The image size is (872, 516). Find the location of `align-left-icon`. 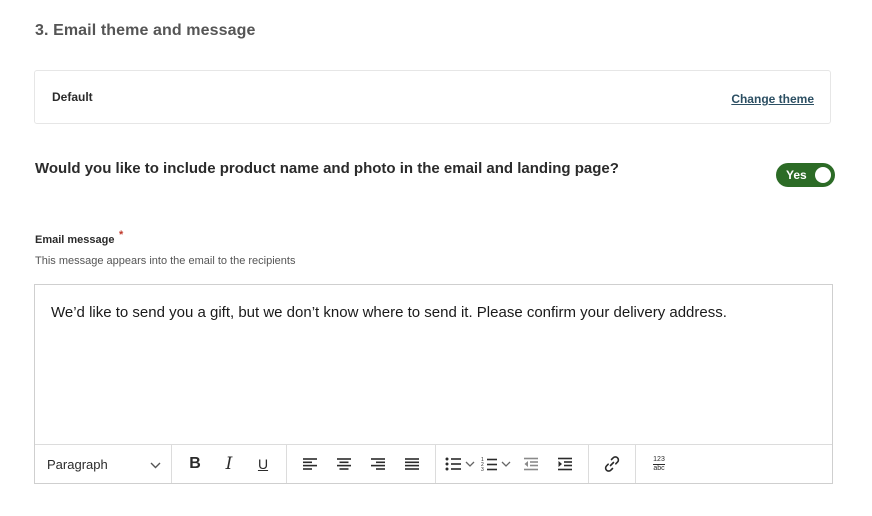

align-left-icon is located at coordinates (310, 464).